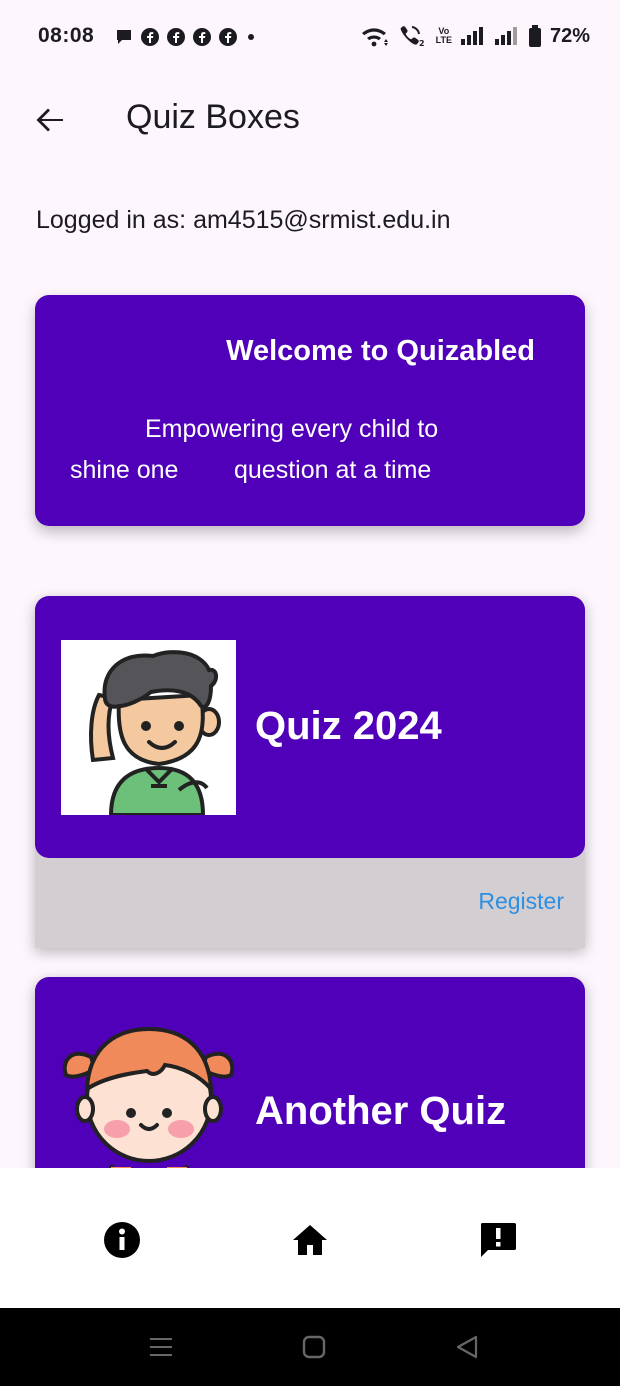 The width and height of the screenshot is (620, 1386). What do you see at coordinates (251, 470) in the screenshot?
I see `welcome-tagline-line2: shine one question at a time` at bounding box center [251, 470].